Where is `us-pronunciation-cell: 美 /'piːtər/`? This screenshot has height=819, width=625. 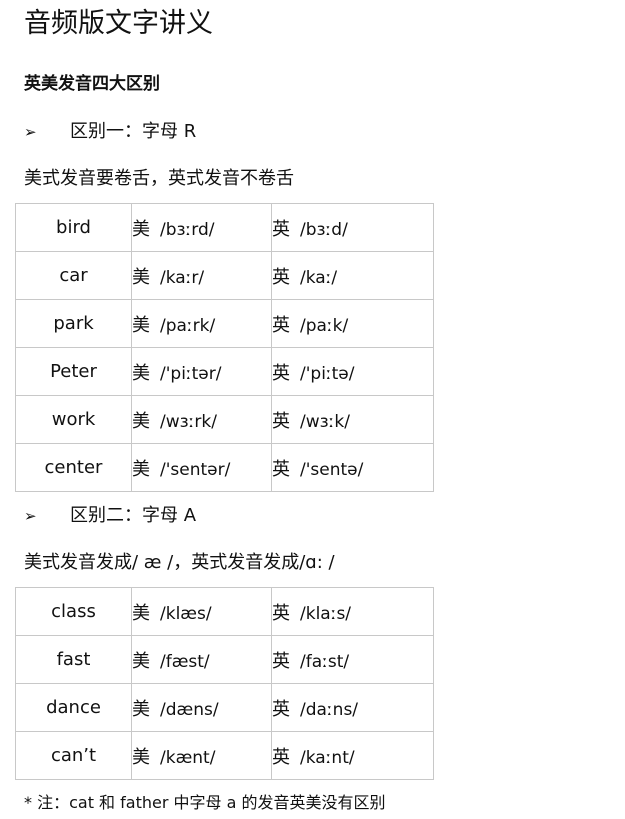
us-pronunciation-cell: 美 /'piːtər/ is located at coordinates (201, 371).